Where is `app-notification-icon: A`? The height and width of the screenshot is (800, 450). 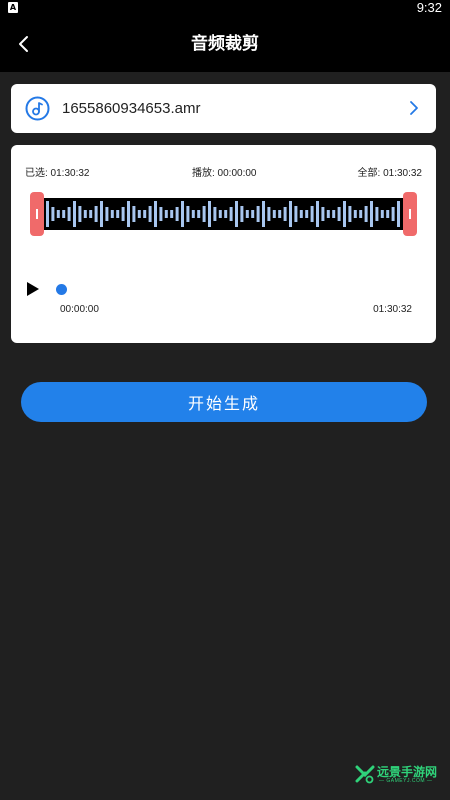 app-notification-icon: A is located at coordinates (13, 7).